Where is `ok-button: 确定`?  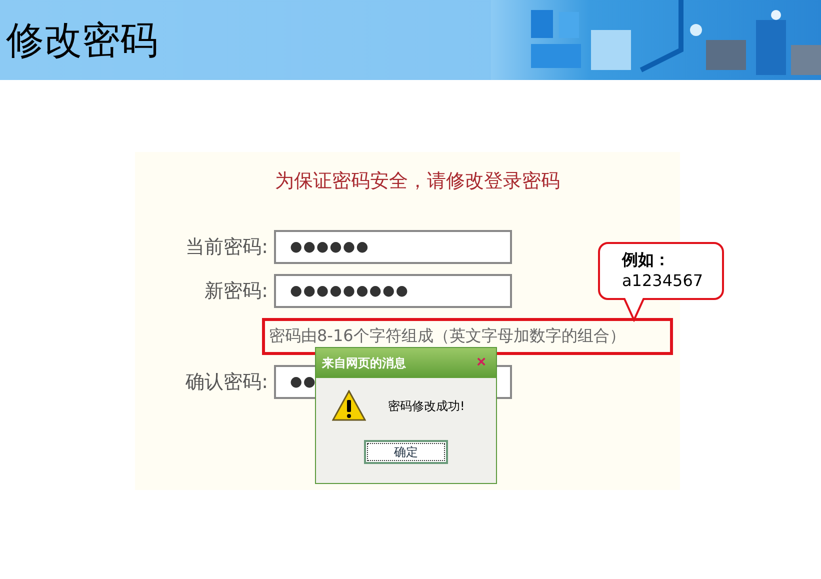 ok-button: 确定 is located at coordinates (406, 452).